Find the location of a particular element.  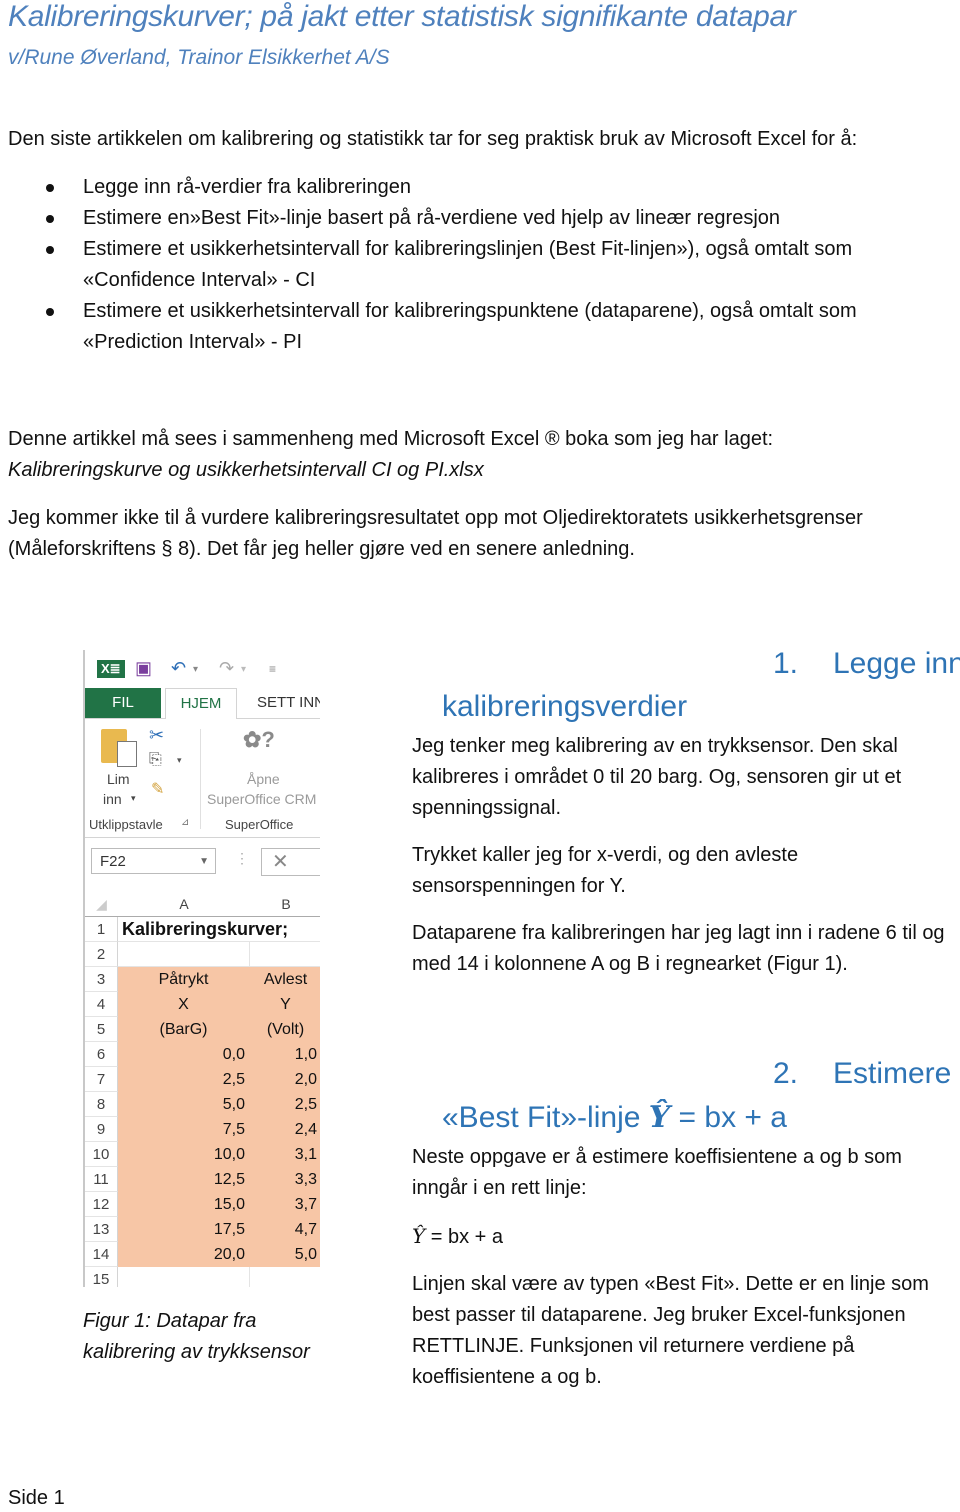

row-header: 6 is located at coordinates (101, 1054).